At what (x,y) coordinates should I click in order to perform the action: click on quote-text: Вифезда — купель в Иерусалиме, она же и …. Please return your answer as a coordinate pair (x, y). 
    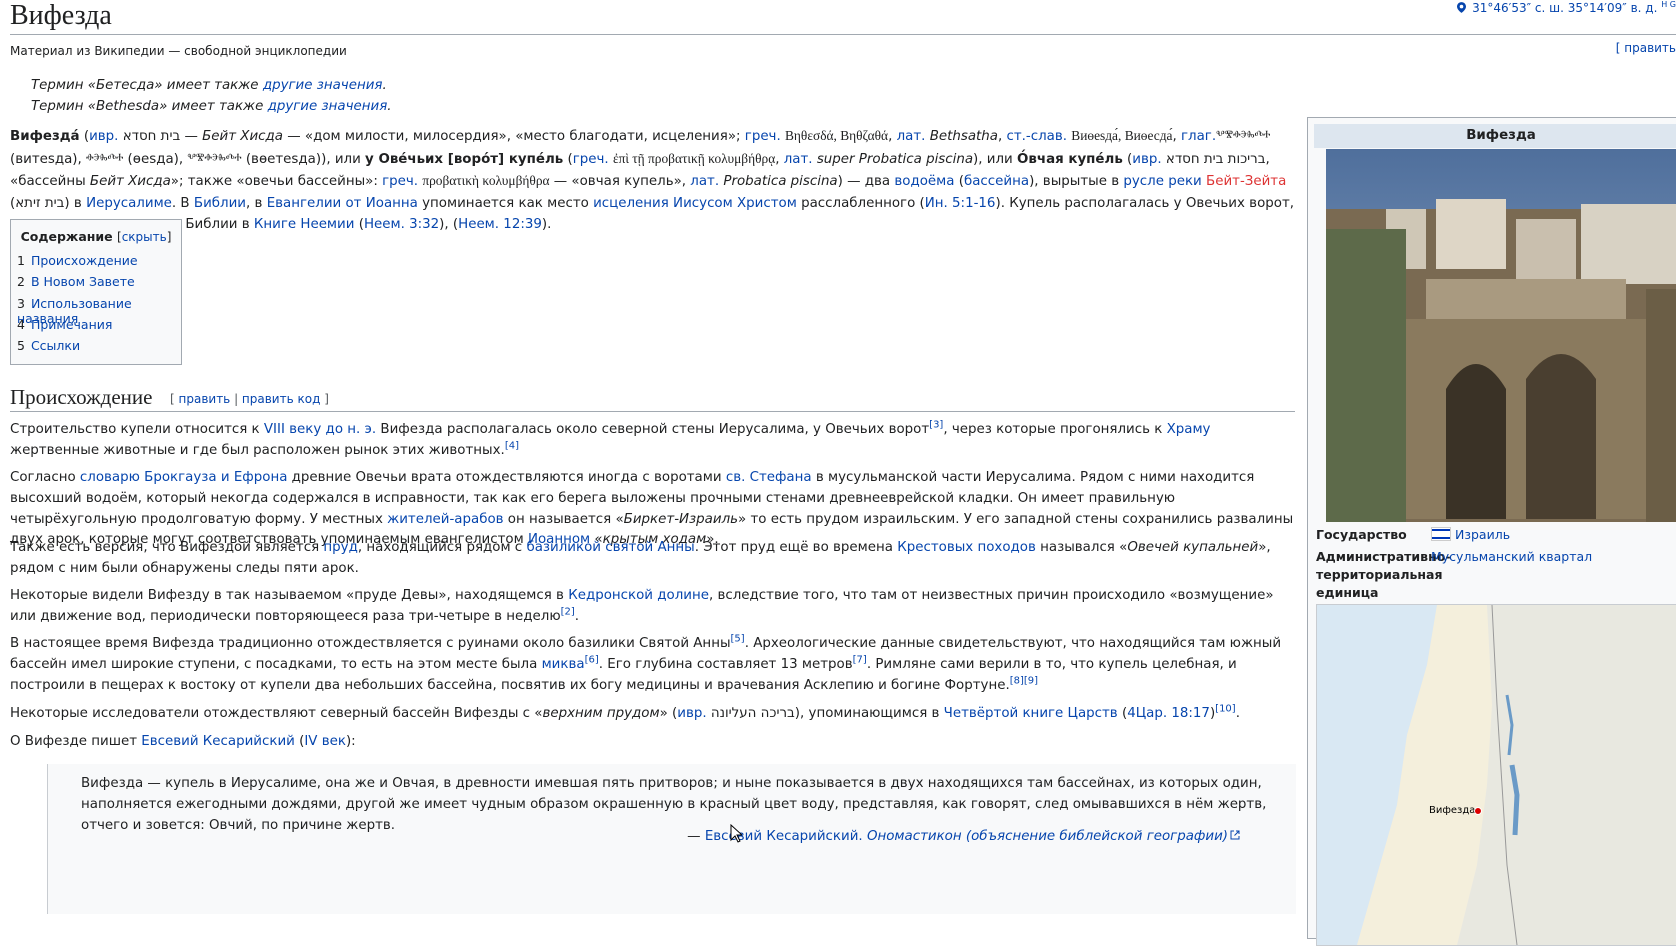
    Looking at the image, I should click on (674, 804).